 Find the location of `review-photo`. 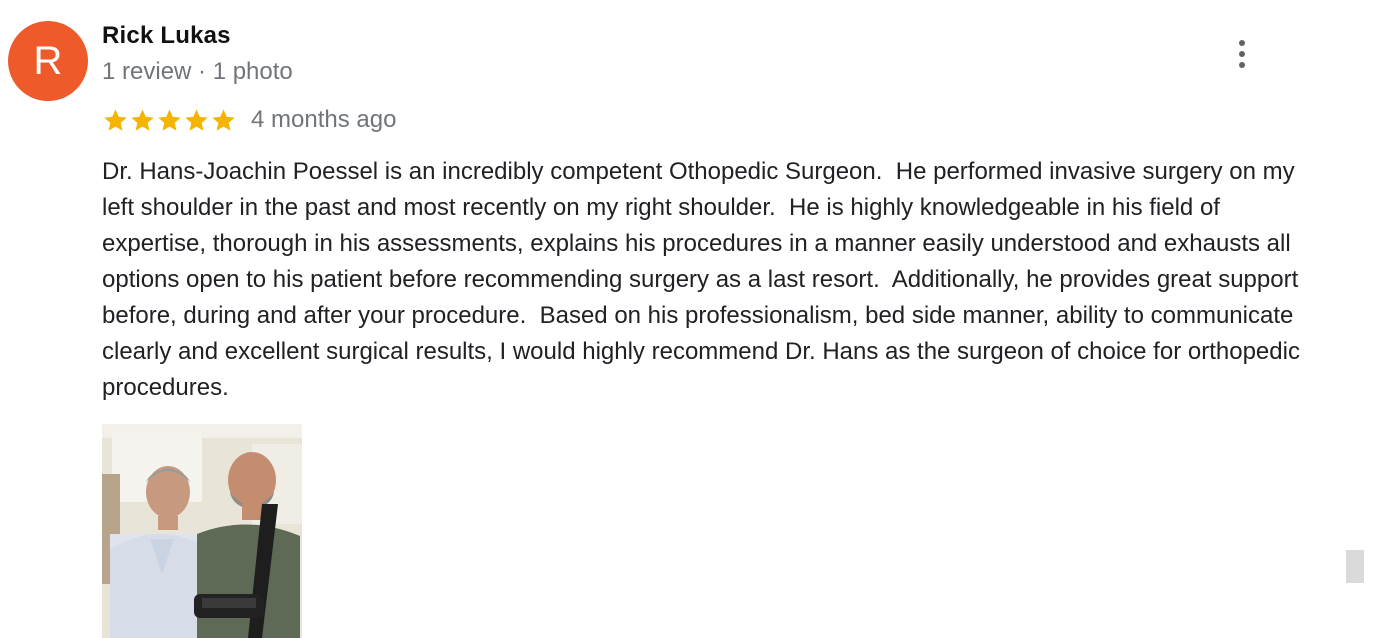

review-photo is located at coordinates (202, 531).